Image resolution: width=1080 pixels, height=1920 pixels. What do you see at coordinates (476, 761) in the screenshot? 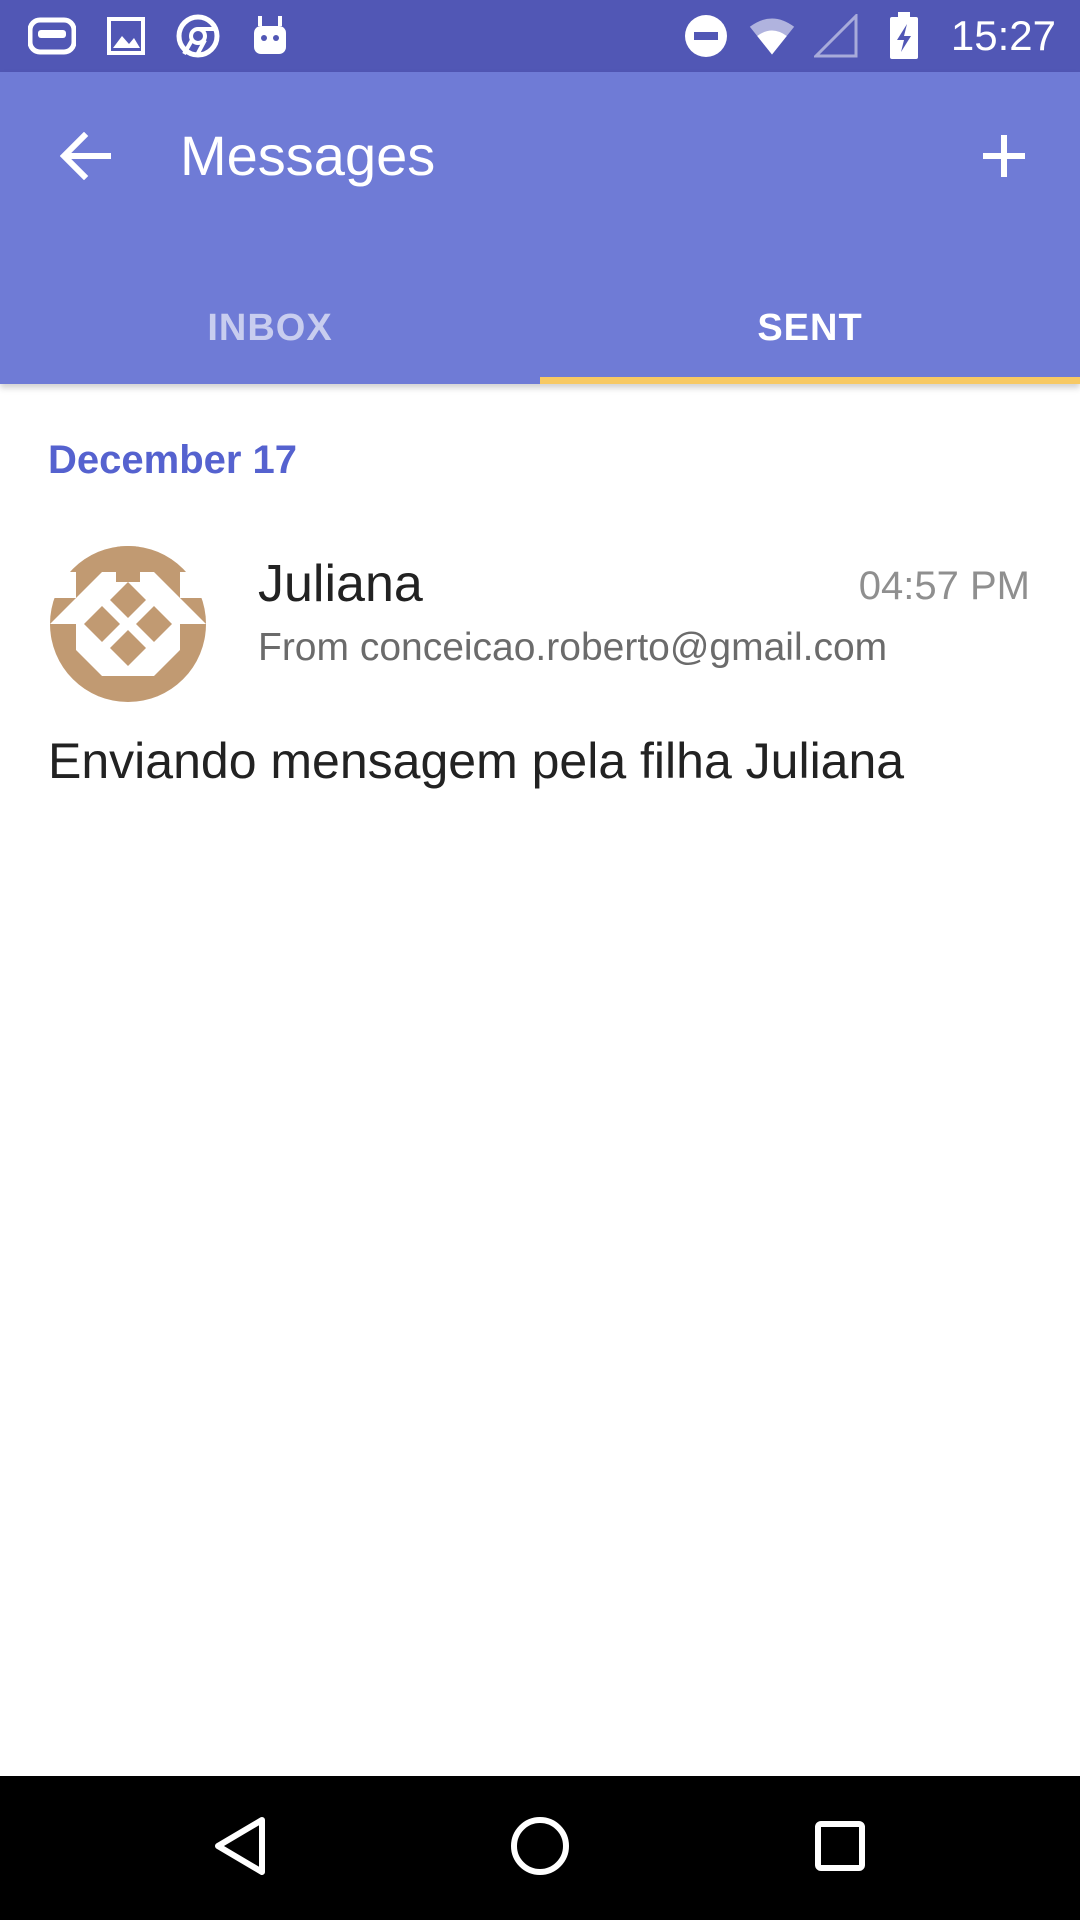
I see `message-body: Enviando mensagem pela filha Juliana` at bounding box center [476, 761].